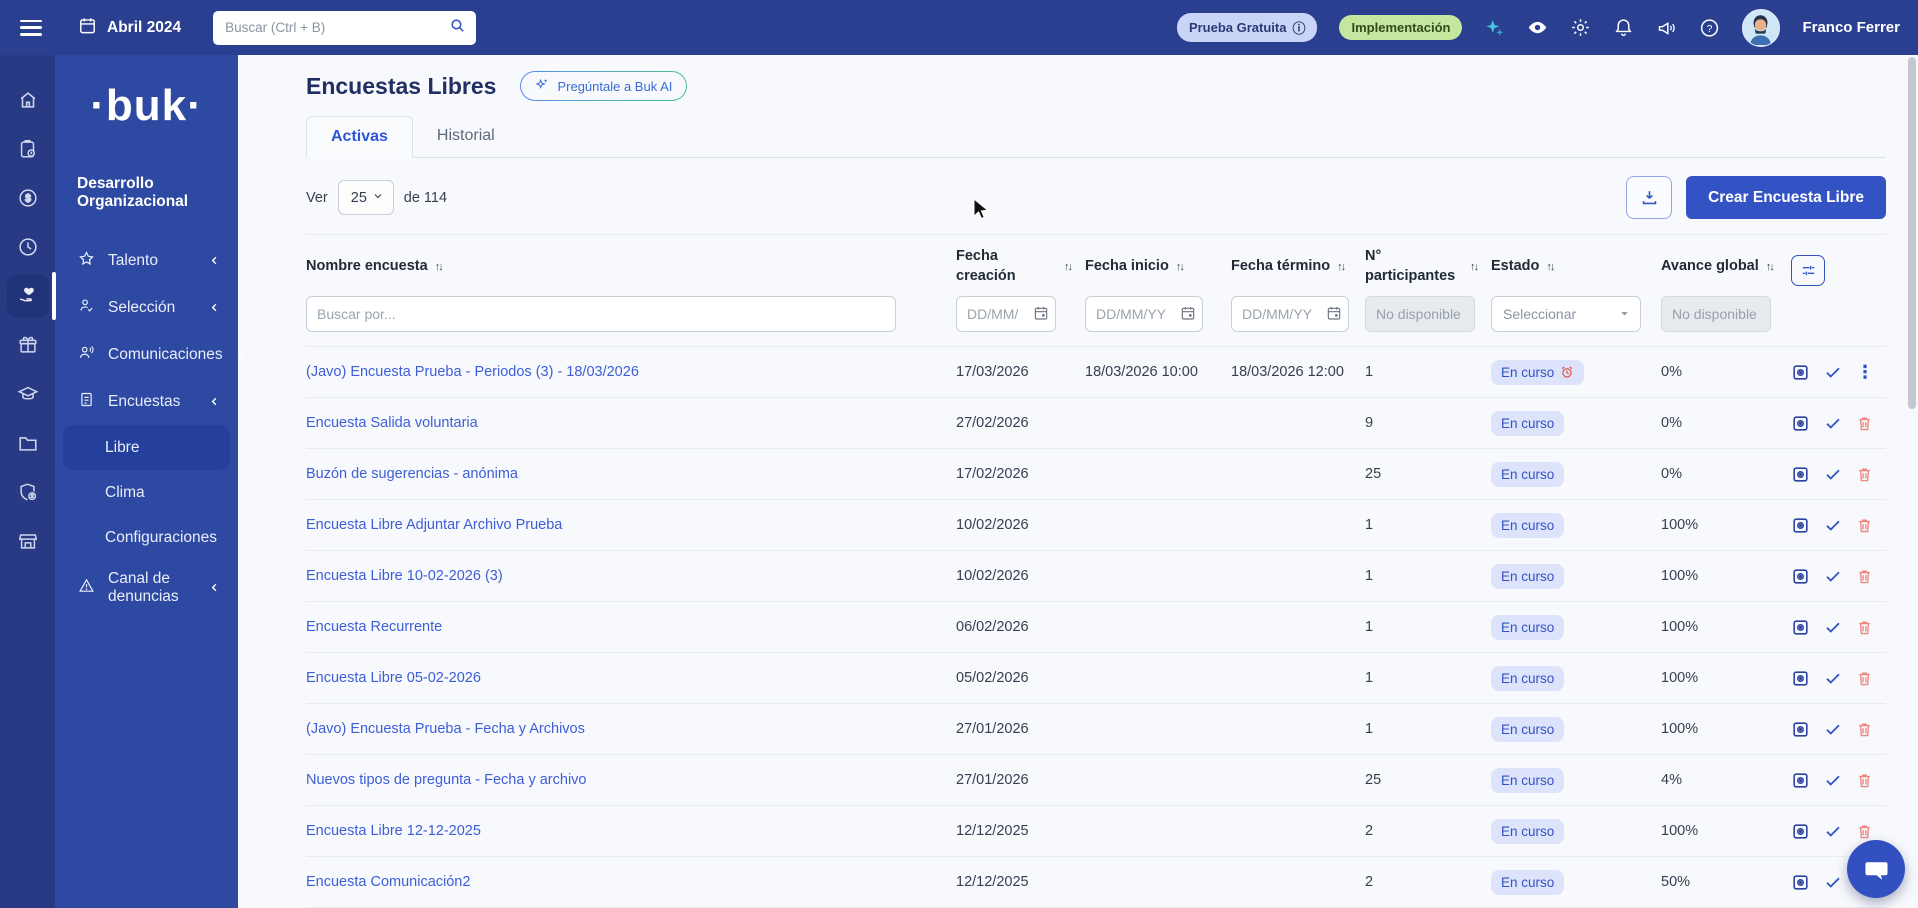 This screenshot has height=908, width=1918. Describe the element at coordinates (1494, 27) in the screenshot. I see `ai-sparkle-icon` at that location.